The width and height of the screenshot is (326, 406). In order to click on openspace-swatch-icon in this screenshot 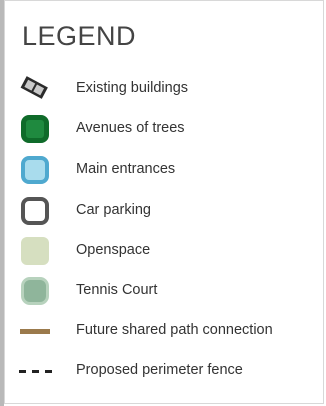, I will do `click(34, 250)`.